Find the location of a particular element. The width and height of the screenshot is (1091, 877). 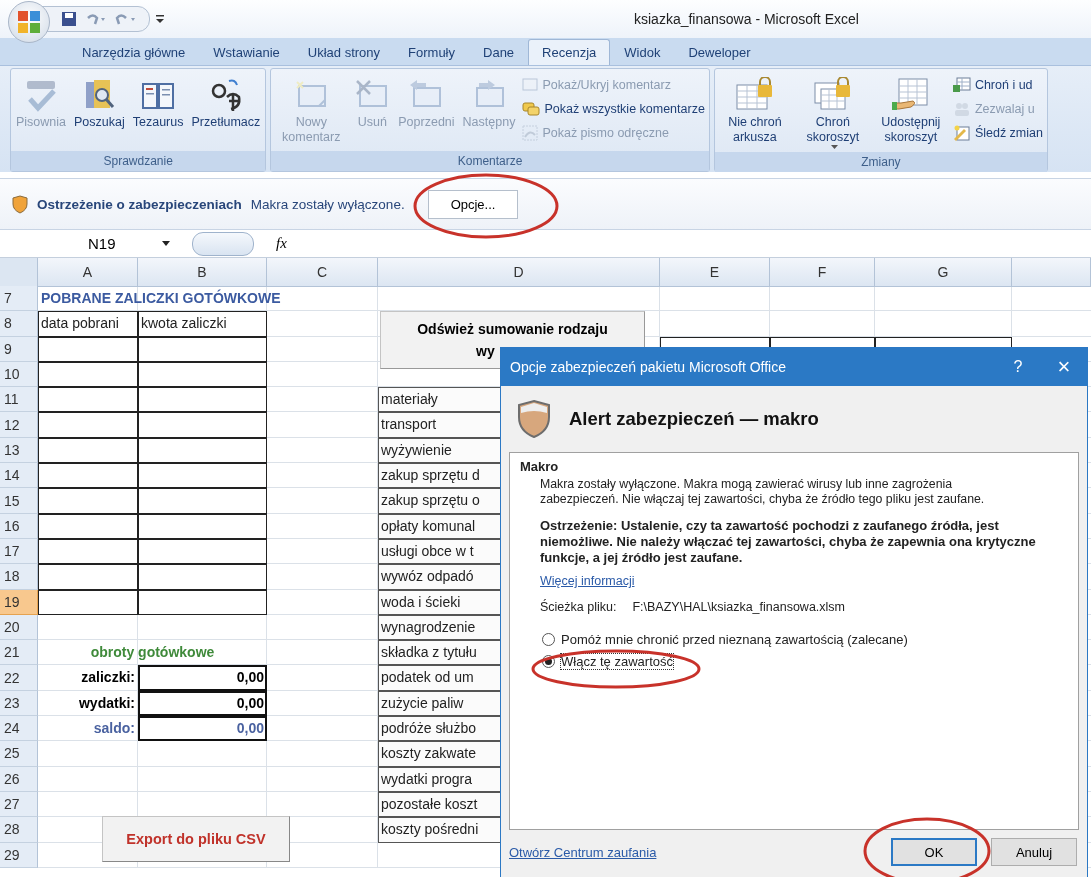

column-header: F is located at coordinates (822, 272).